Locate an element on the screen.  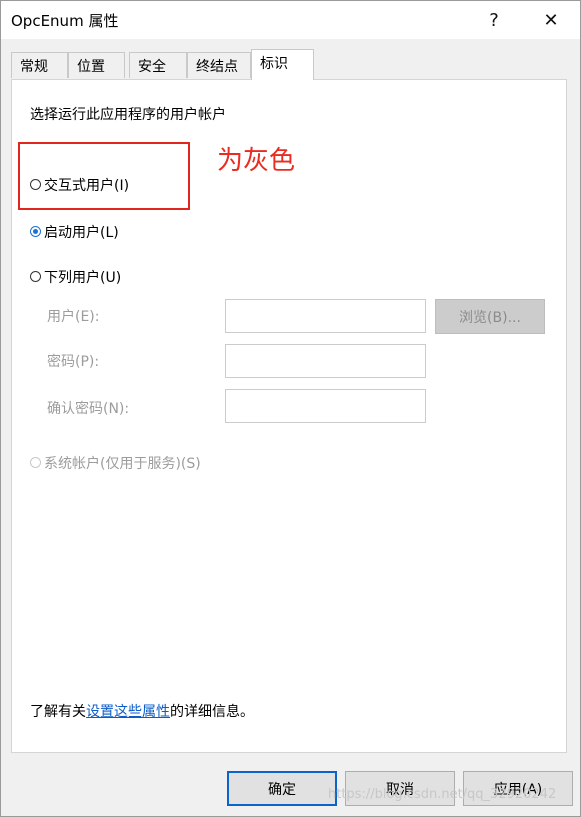
info-suffix: 的详细信息。 is located at coordinates (212, 712).